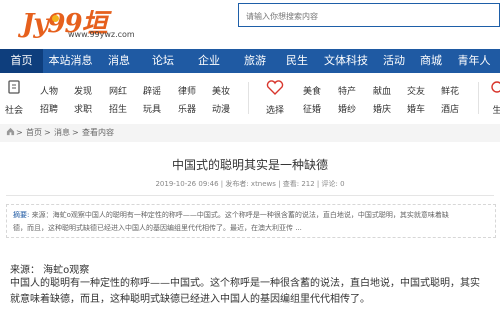 This screenshot has width=500, height=309. Describe the element at coordinates (394, 61) in the screenshot. I see `nav-item-activity: 活动` at that location.